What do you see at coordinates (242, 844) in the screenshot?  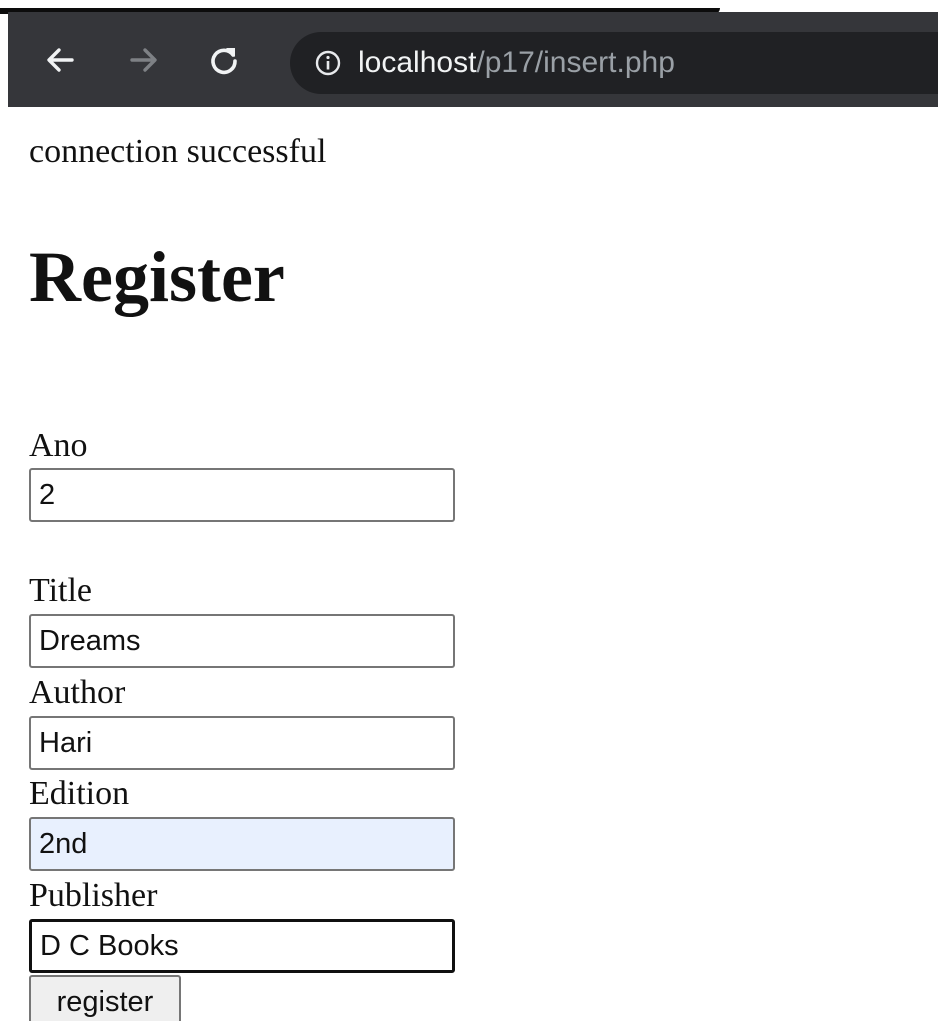 I see `edition-input` at bounding box center [242, 844].